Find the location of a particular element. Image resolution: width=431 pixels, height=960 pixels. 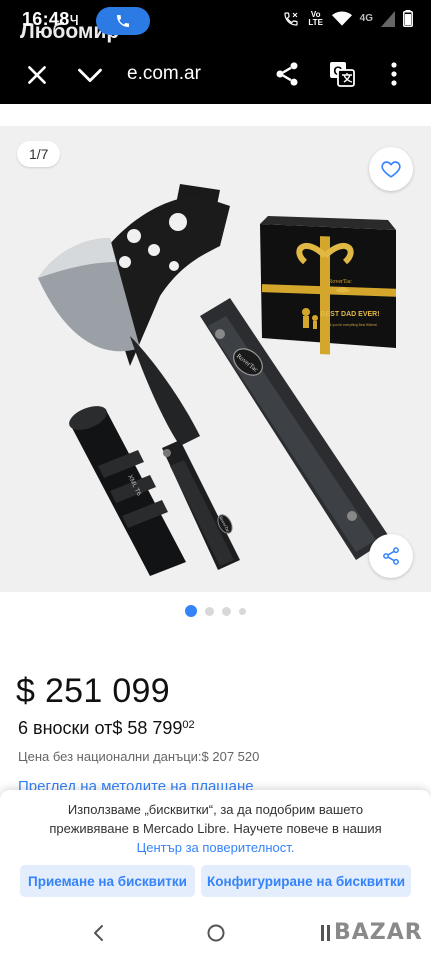

heart-icon is located at coordinates (391, 169).